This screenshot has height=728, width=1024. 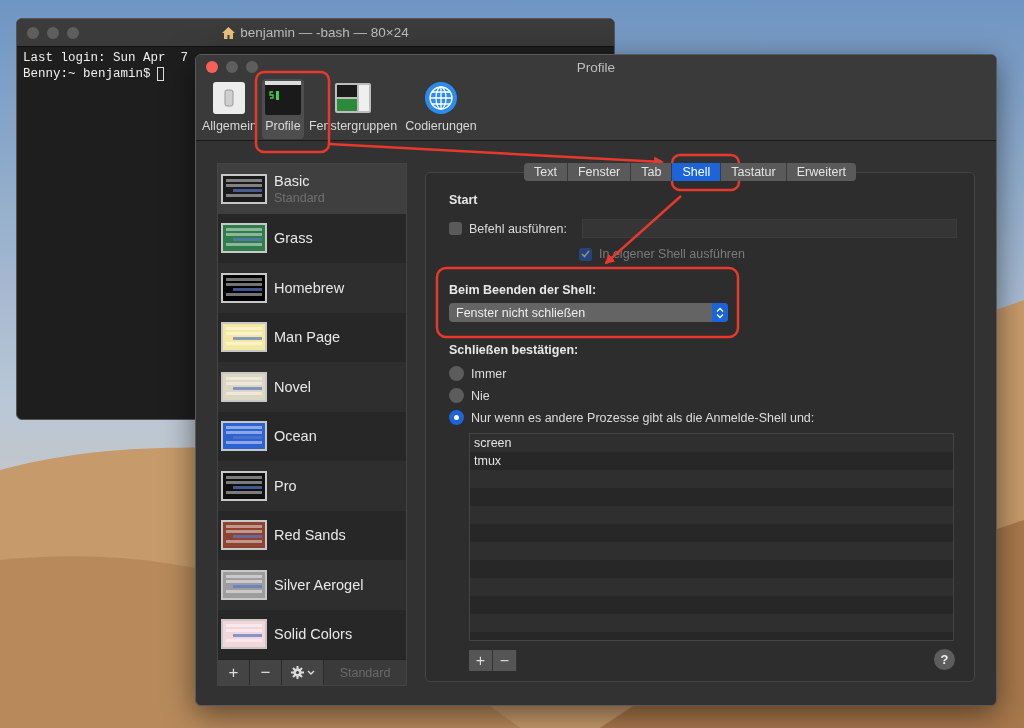 I want to click on profile-item: Ocean, so click(x=312, y=436).